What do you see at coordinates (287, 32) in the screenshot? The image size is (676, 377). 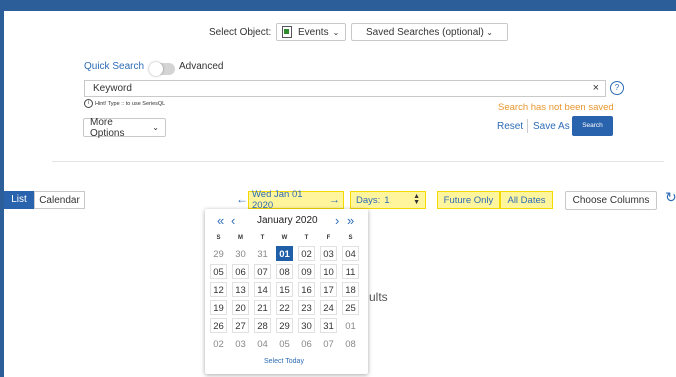 I see `document-icon` at bounding box center [287, 32].